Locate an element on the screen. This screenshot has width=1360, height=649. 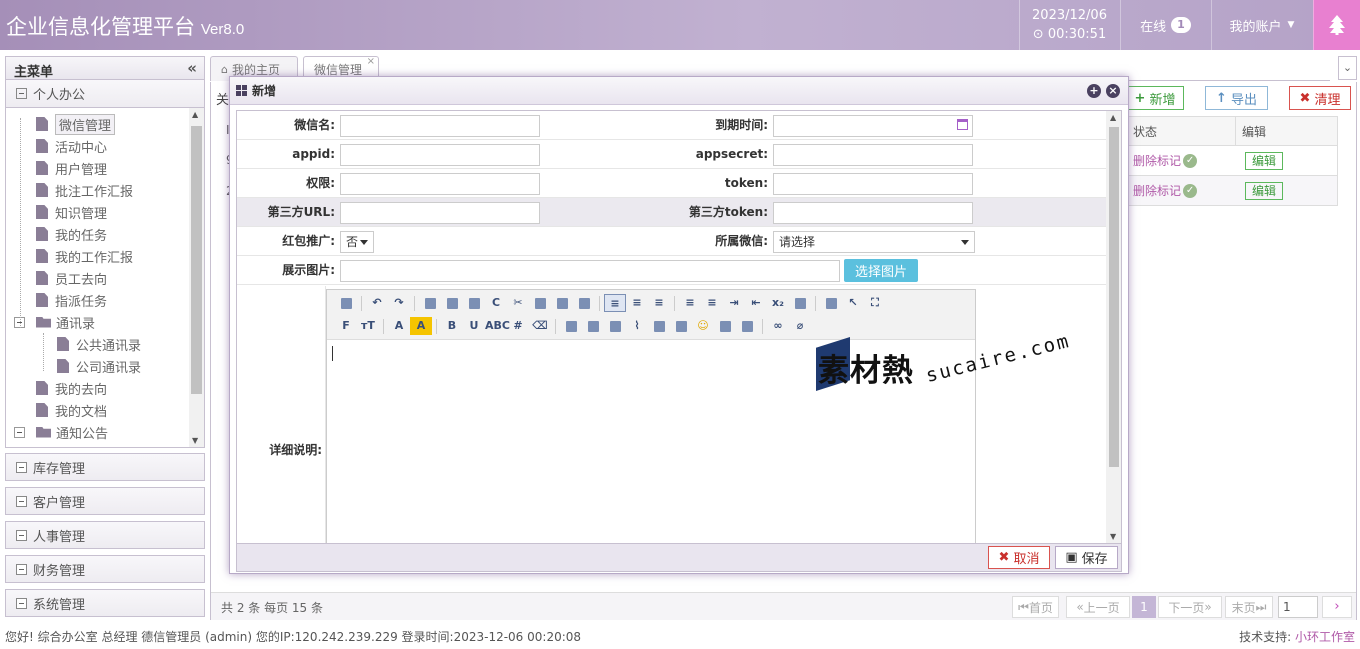
export-button: ↑ 导出 is located at coordinates (1236, 98).